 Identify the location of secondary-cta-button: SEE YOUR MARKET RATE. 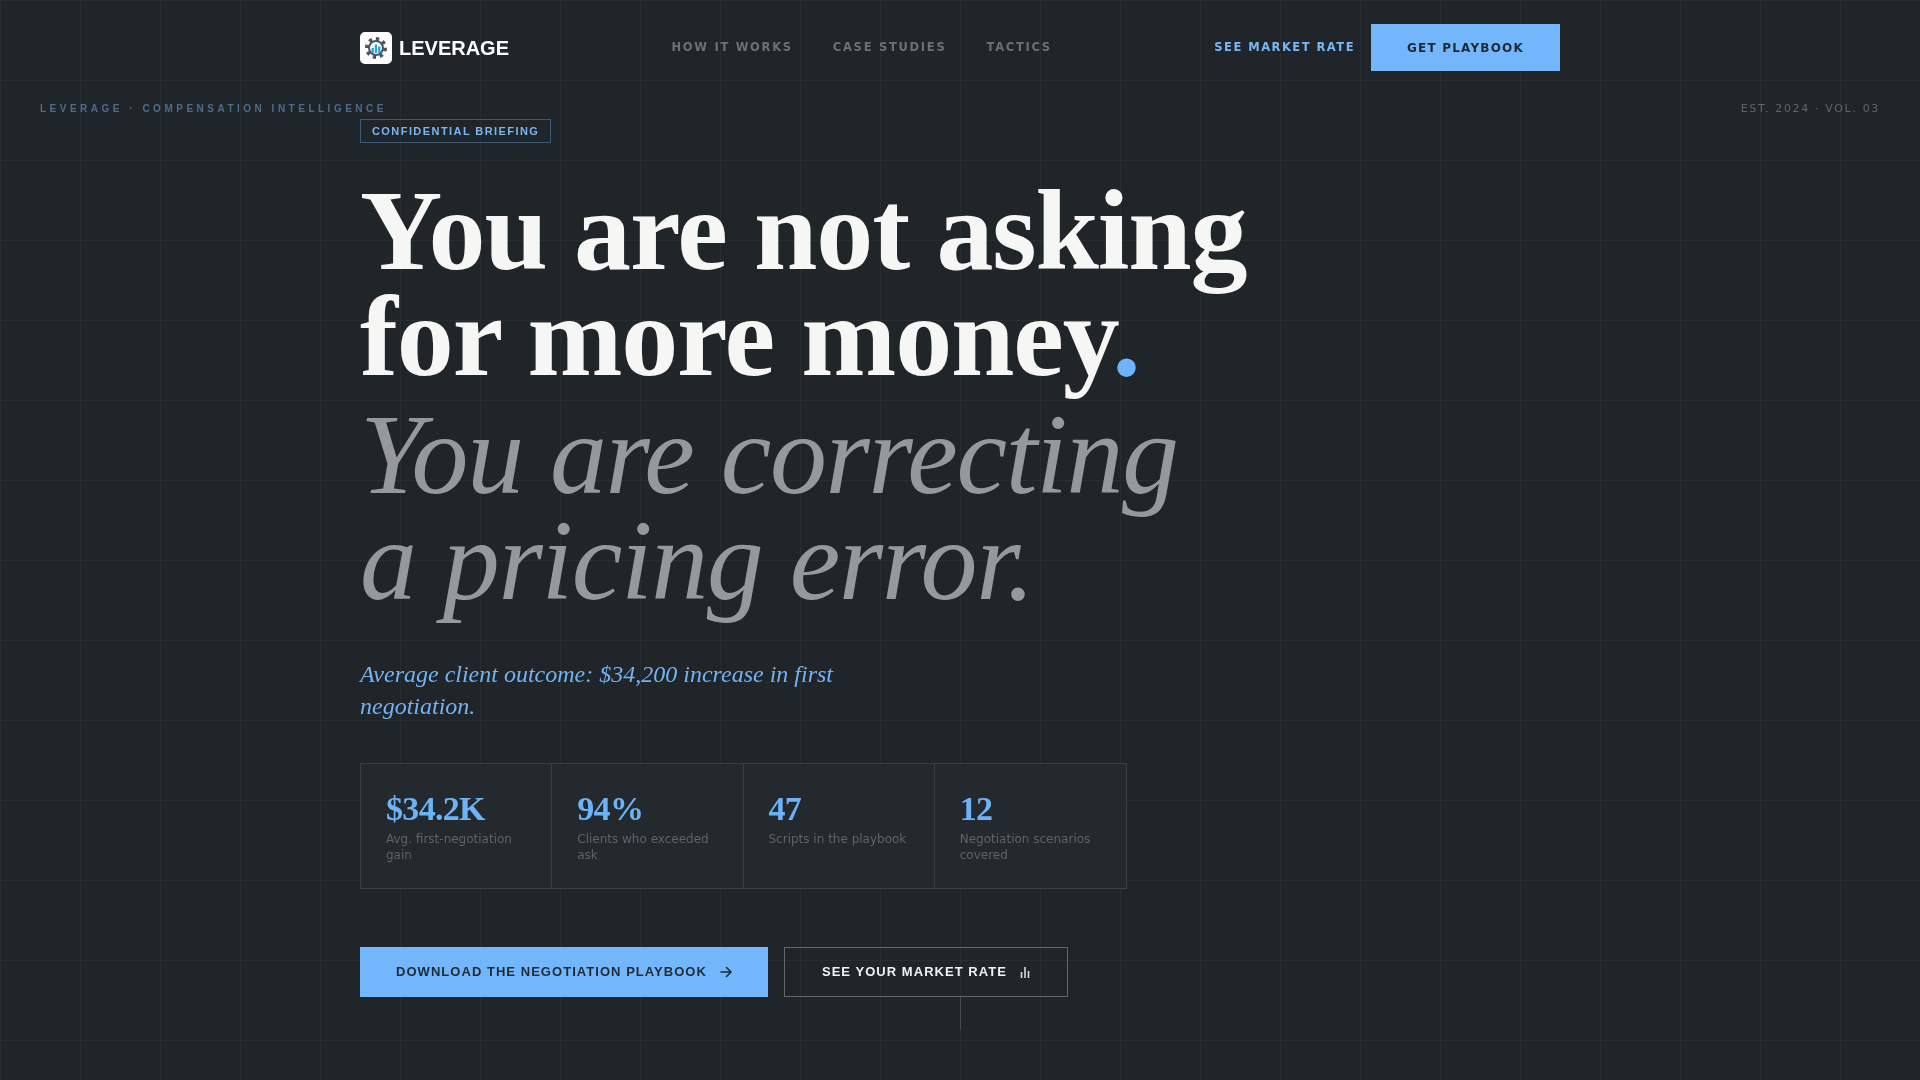
(925, 972).